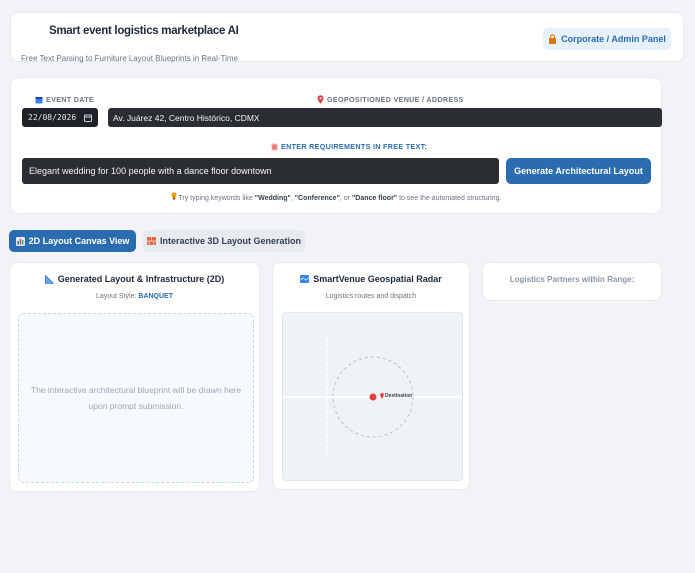 The image size is (695, 573). What do you see at coordinates (144, 31) in the screenshot?
I see `app-title: Smart event logistics marketplace AI` at bounding box center [144, 31].